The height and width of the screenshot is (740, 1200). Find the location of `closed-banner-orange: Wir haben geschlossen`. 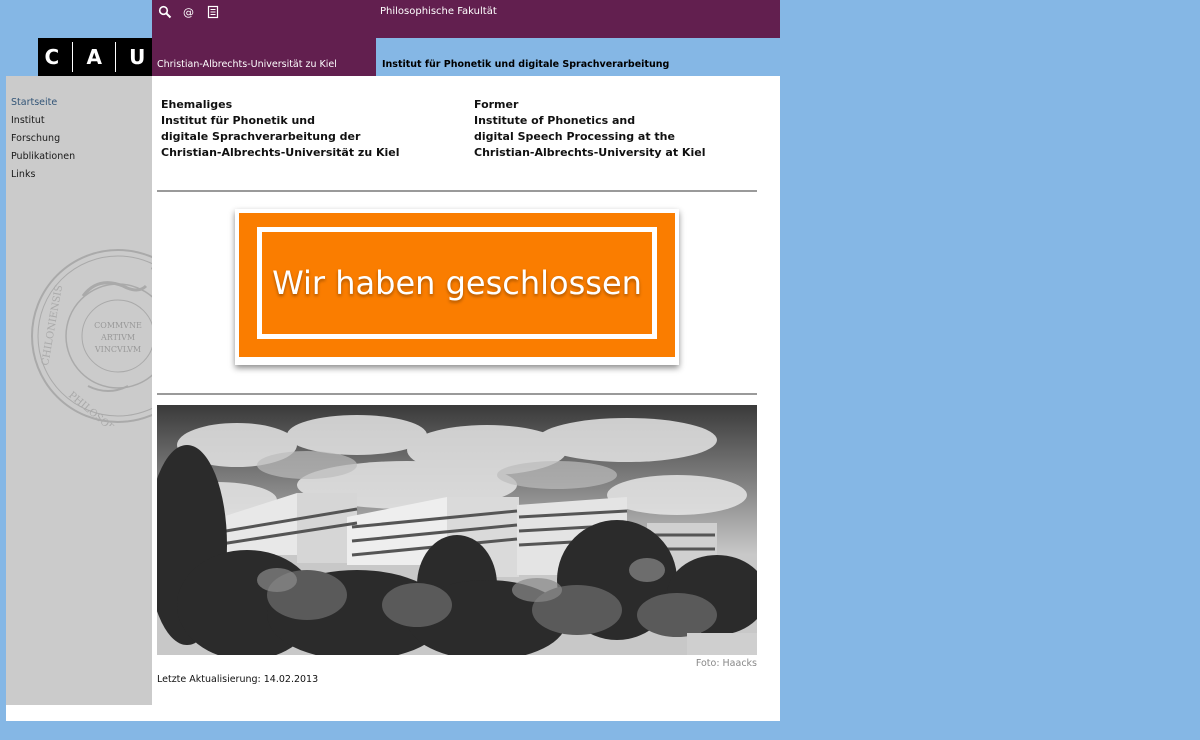

closed-banner-orange: Wir haben geschlossen is located at coordinates (457, 285).